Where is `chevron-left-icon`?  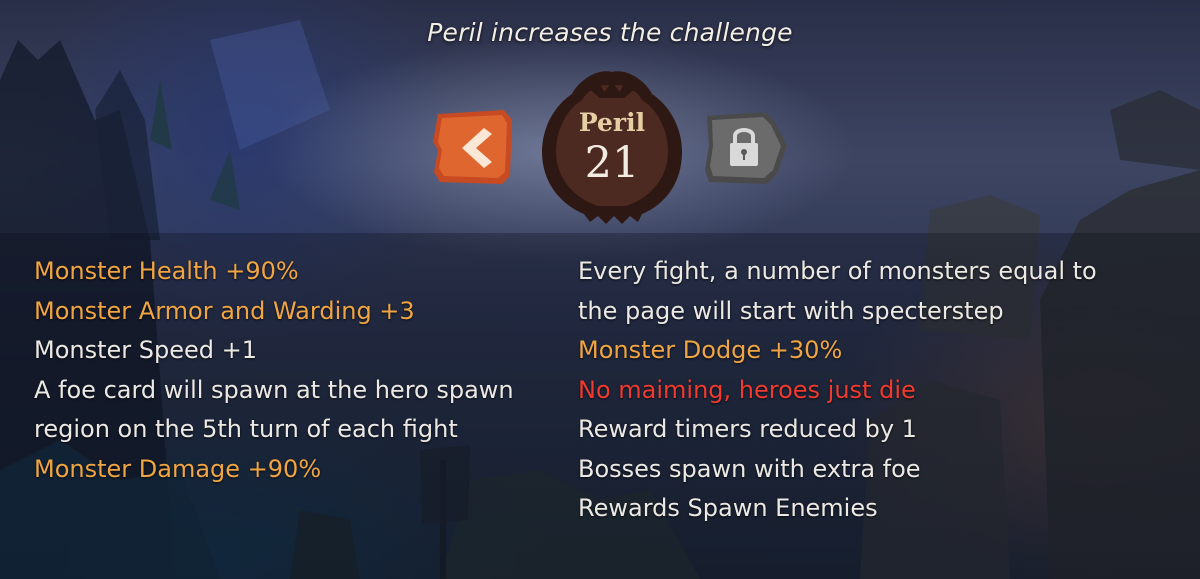 chevron-left-icon is located at coordinates (472, 147).